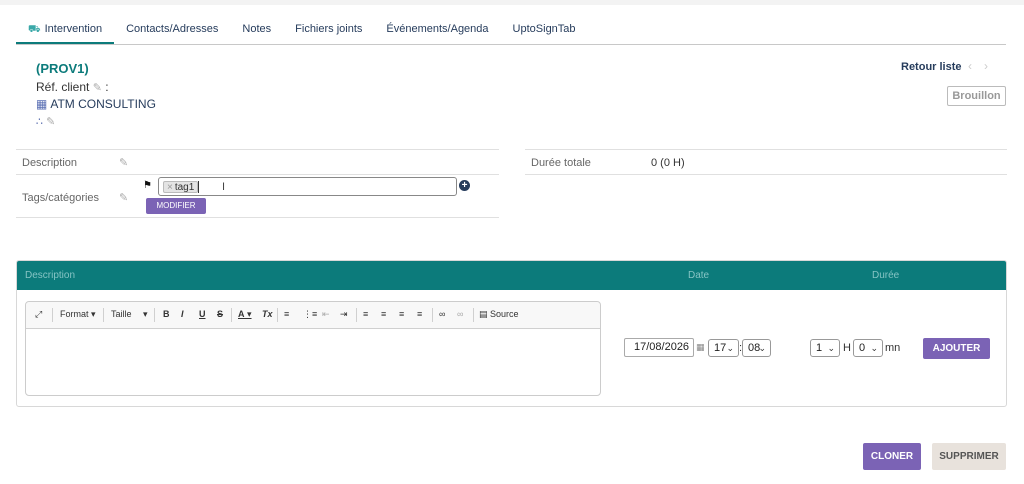 The width and height of the screenshot is (1024, 484). I want to click on duration-minutes-select: 0 ⌄, so click(868, 348).